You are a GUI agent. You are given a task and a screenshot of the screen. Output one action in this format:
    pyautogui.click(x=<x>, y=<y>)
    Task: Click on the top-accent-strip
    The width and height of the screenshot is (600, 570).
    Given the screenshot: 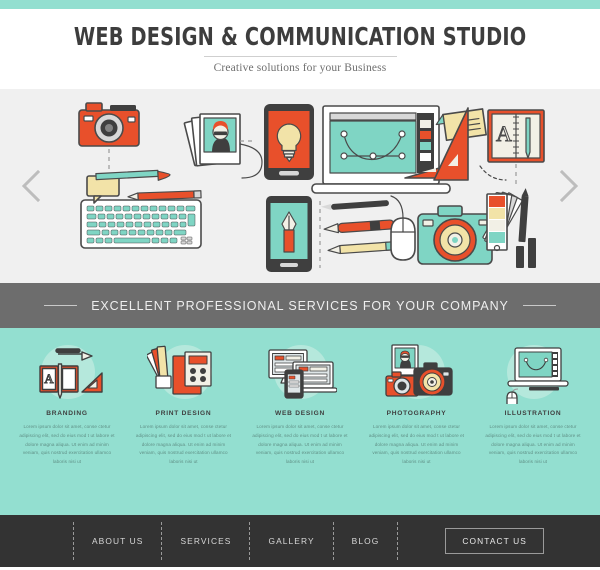 What is the action you would take?
    pyautogui.click(x=300, y=4)
    